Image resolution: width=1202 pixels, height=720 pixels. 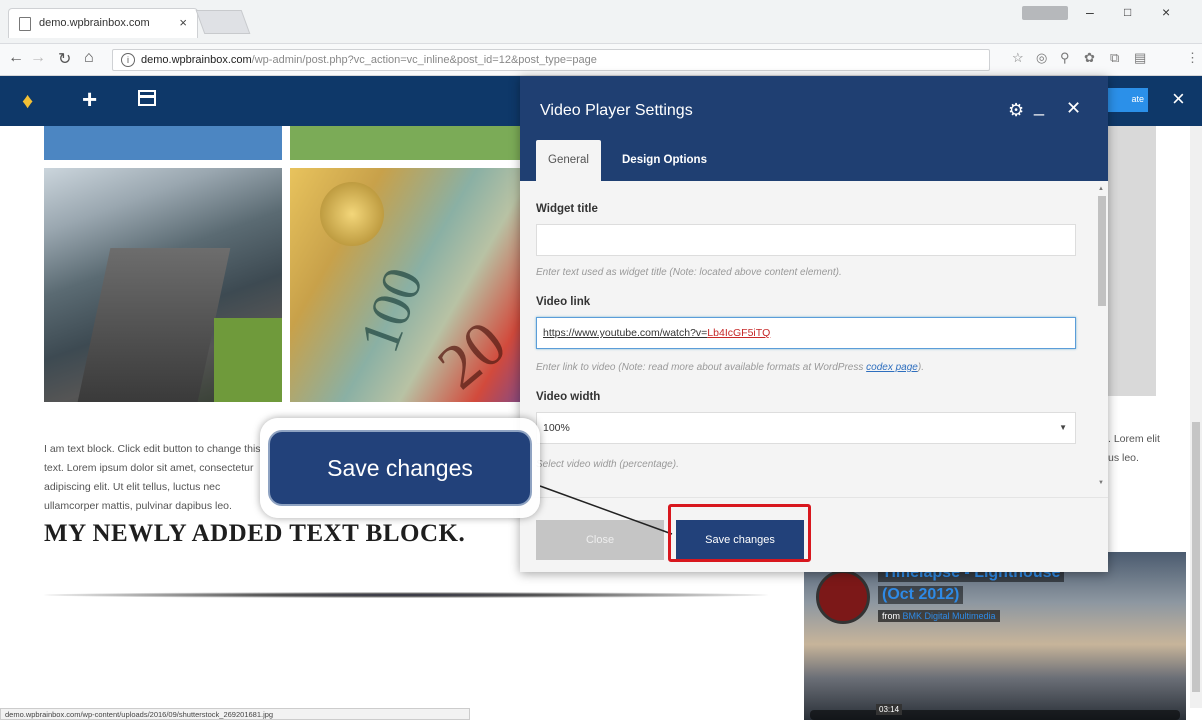 I want to click on tab-design-options: Design Options, so click(x=664, y=160).